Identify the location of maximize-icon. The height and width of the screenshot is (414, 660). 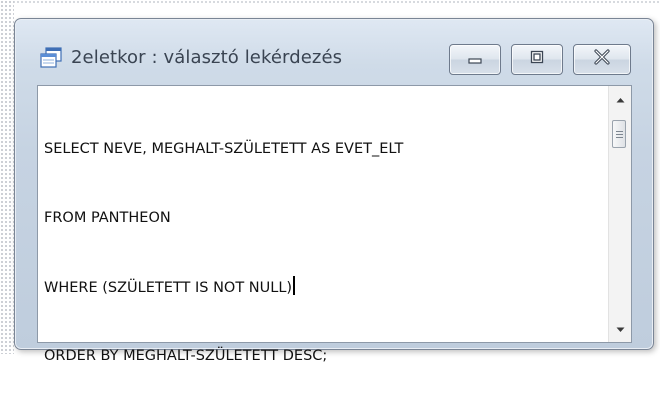
(537, 59).